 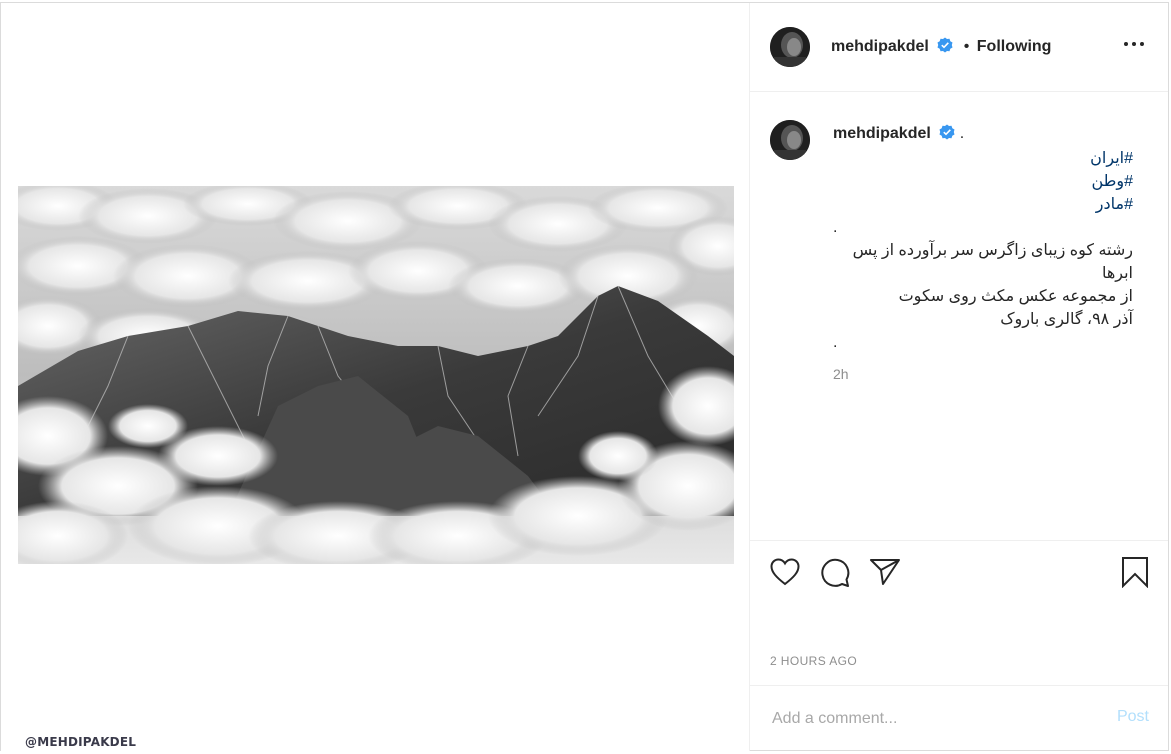 What do you see at coordinates (1066, 319) in the screenshot?
I see `caption-line: آذر ۹۸، گالری باروک` at bounding box center [1066, 319].